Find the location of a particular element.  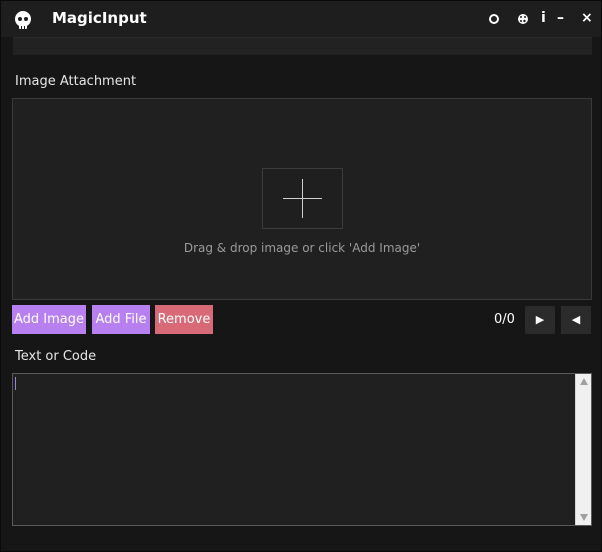

title-bar: MagicInput i – × is located at coordinates (301, 19).